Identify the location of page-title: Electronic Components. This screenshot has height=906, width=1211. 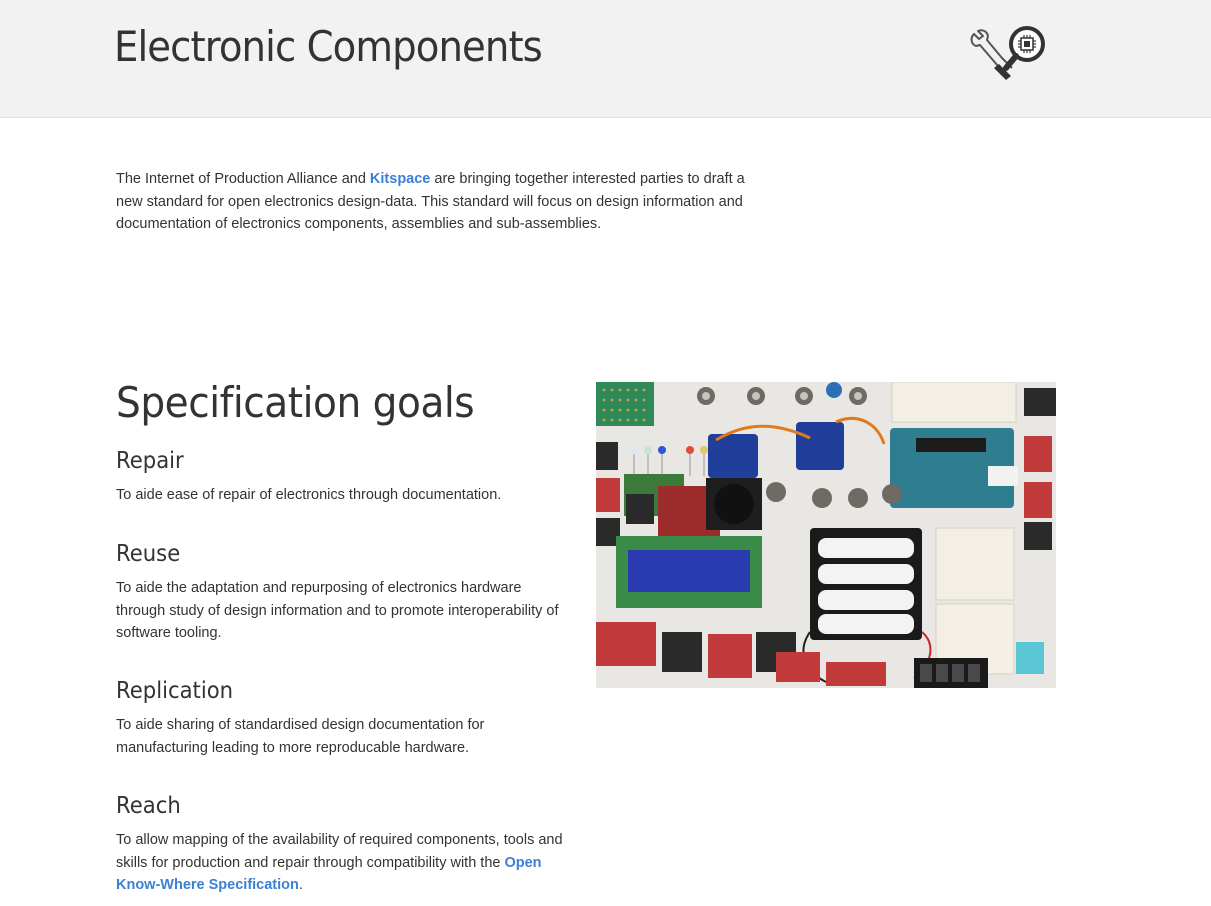
(328, 46).